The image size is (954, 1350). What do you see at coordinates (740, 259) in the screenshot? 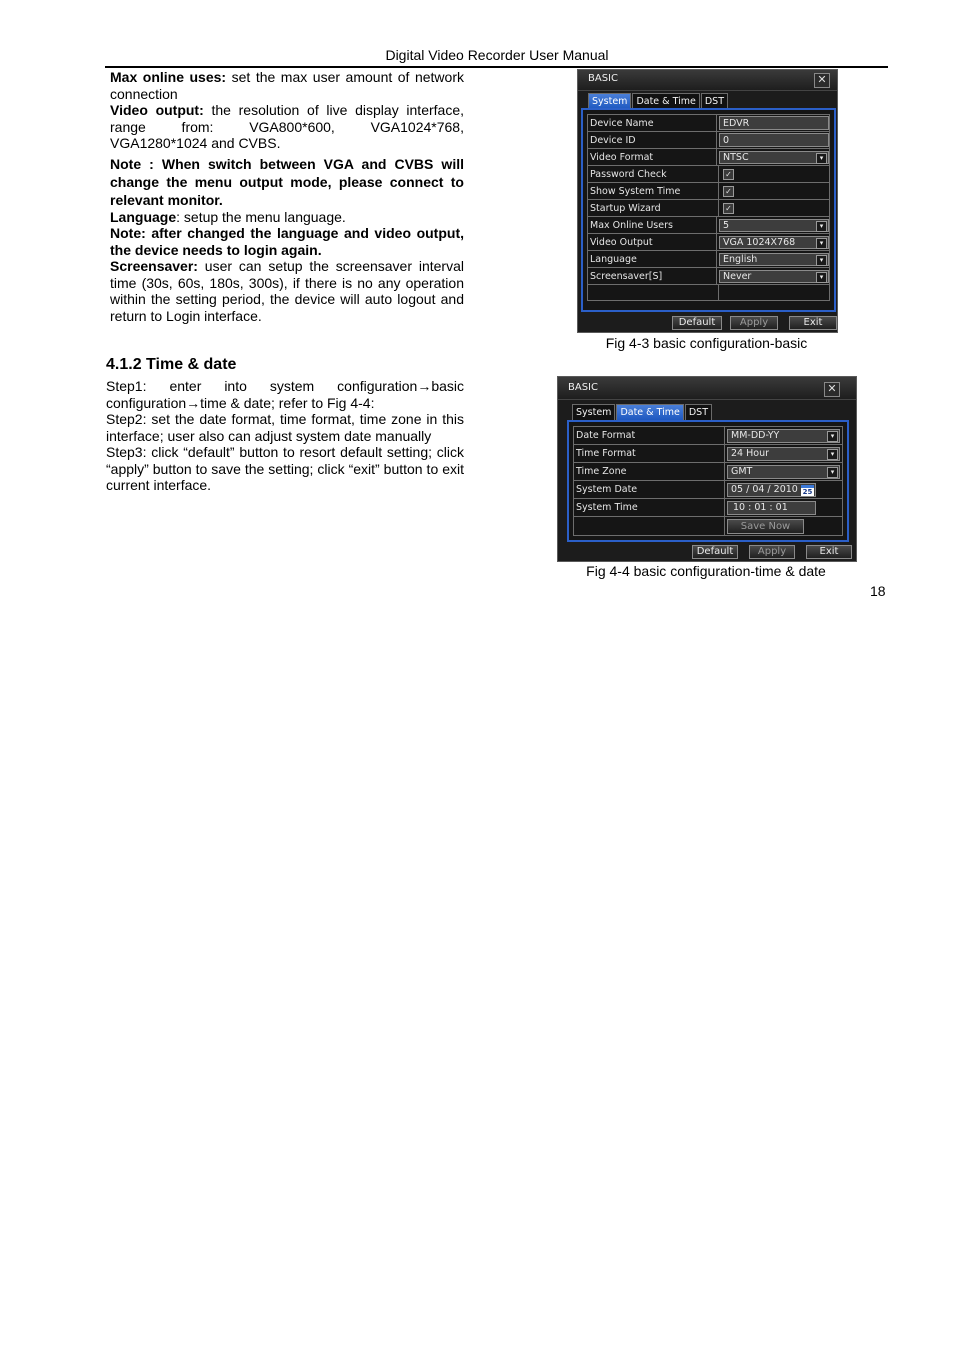
I see `select-value: English` at bounding box center [740, 259].